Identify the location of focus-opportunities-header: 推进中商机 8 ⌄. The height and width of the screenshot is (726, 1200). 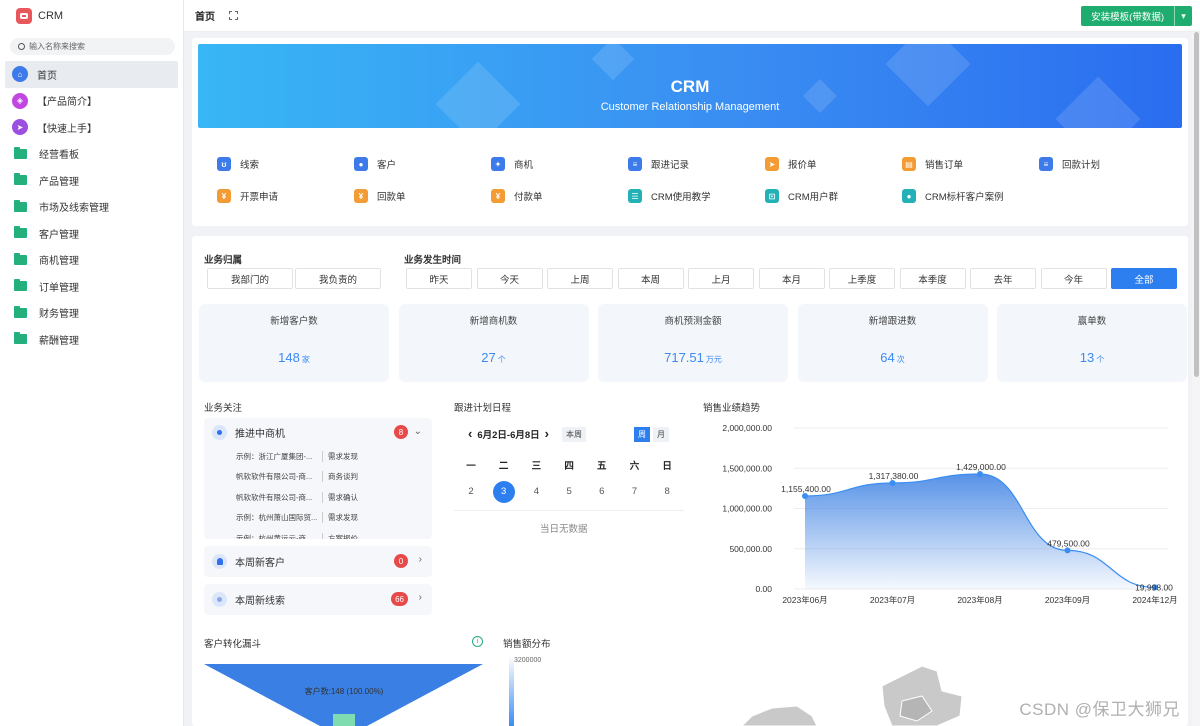
(318, 432).